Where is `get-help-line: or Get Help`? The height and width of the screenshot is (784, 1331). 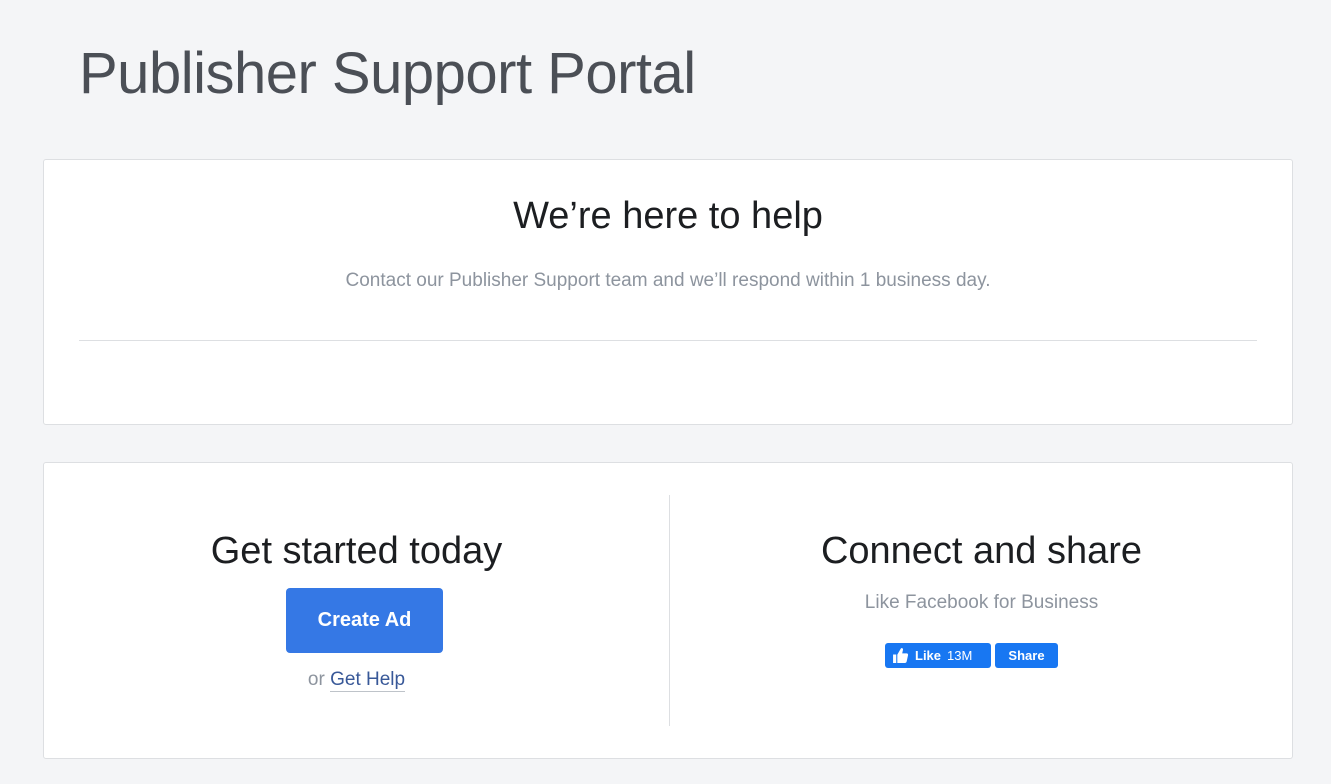
get-help-line: or Get Help is located at coordinates (356, 680).